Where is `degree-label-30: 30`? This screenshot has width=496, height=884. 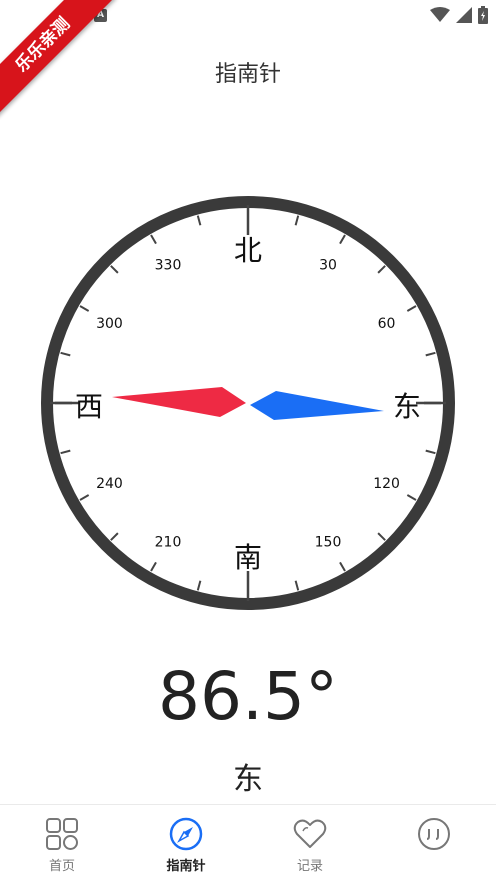 degree-label-30: 30 is located at coordinates (328, 265).